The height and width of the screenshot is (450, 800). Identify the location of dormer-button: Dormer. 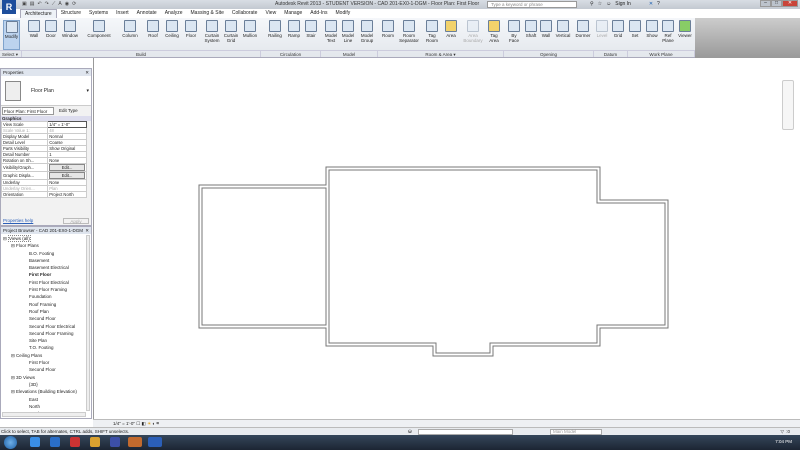
(583, 29).